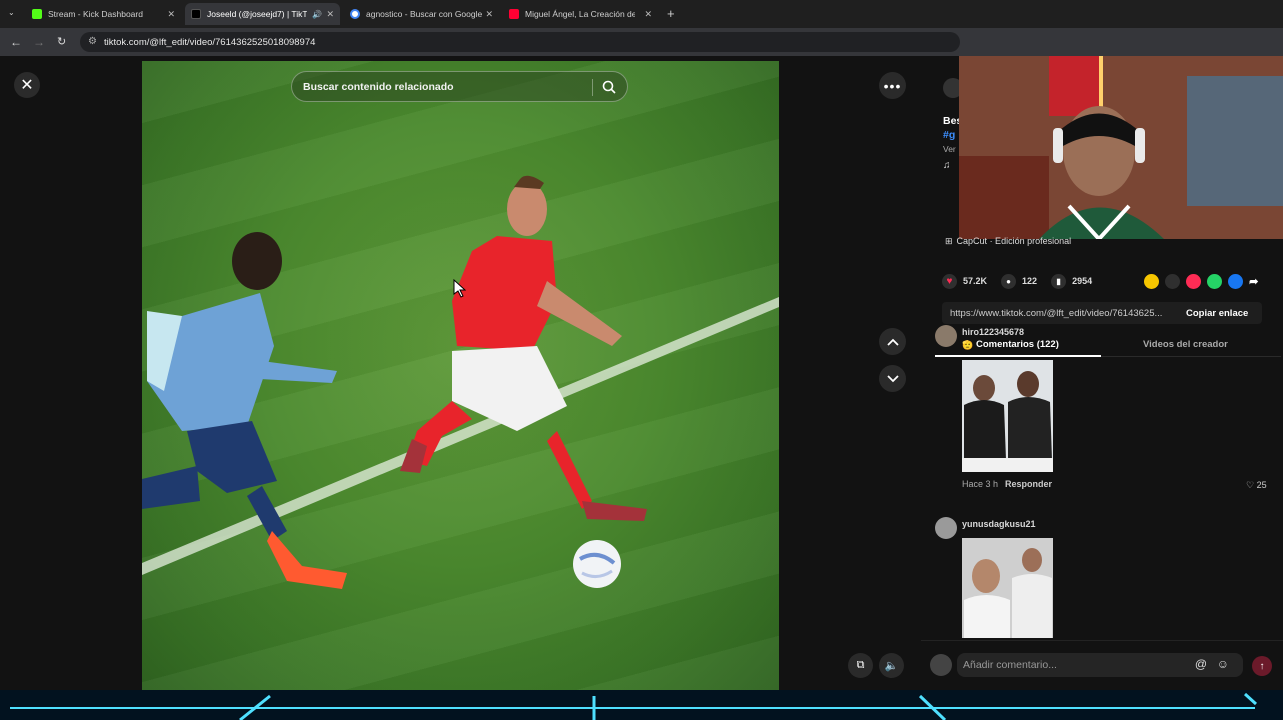  I want to click on capcut-icon: ⊞, so click(949, 241).